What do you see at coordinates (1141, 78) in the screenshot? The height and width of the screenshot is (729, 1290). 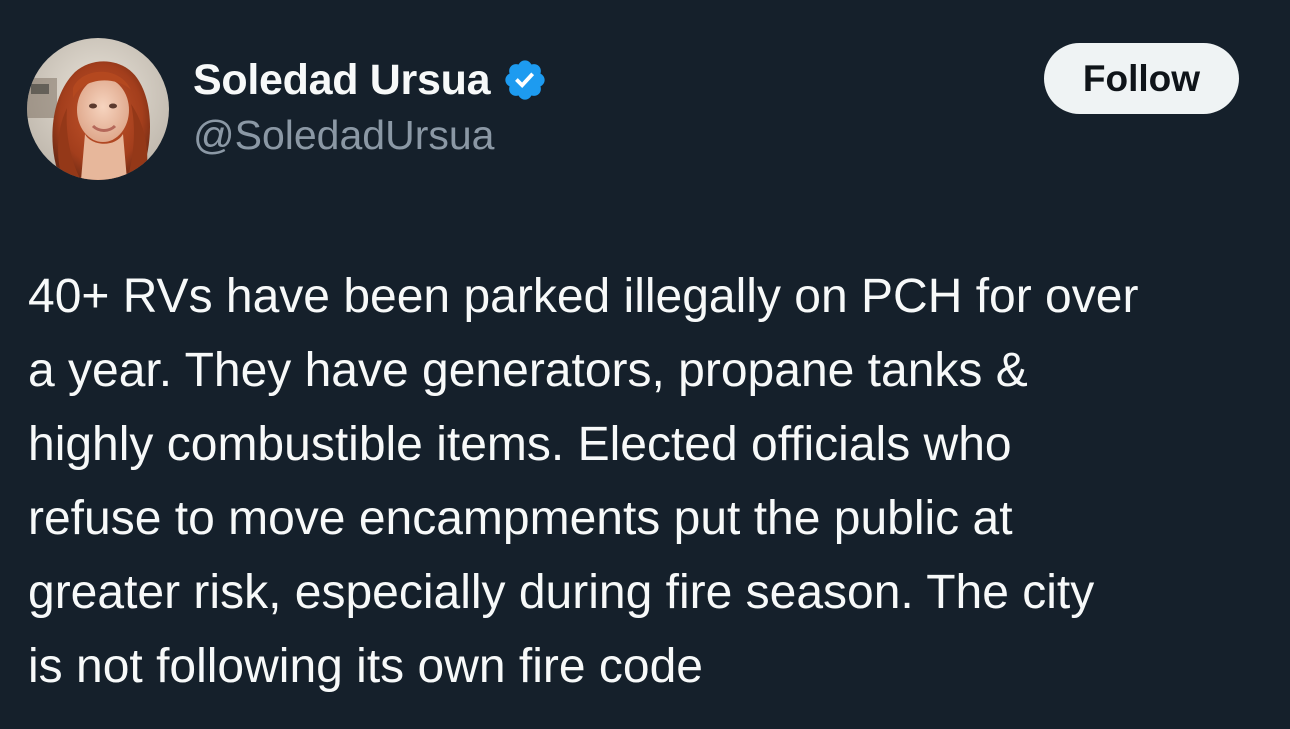 I see `follow-button: Follow` at bounding box center [1141, 78].